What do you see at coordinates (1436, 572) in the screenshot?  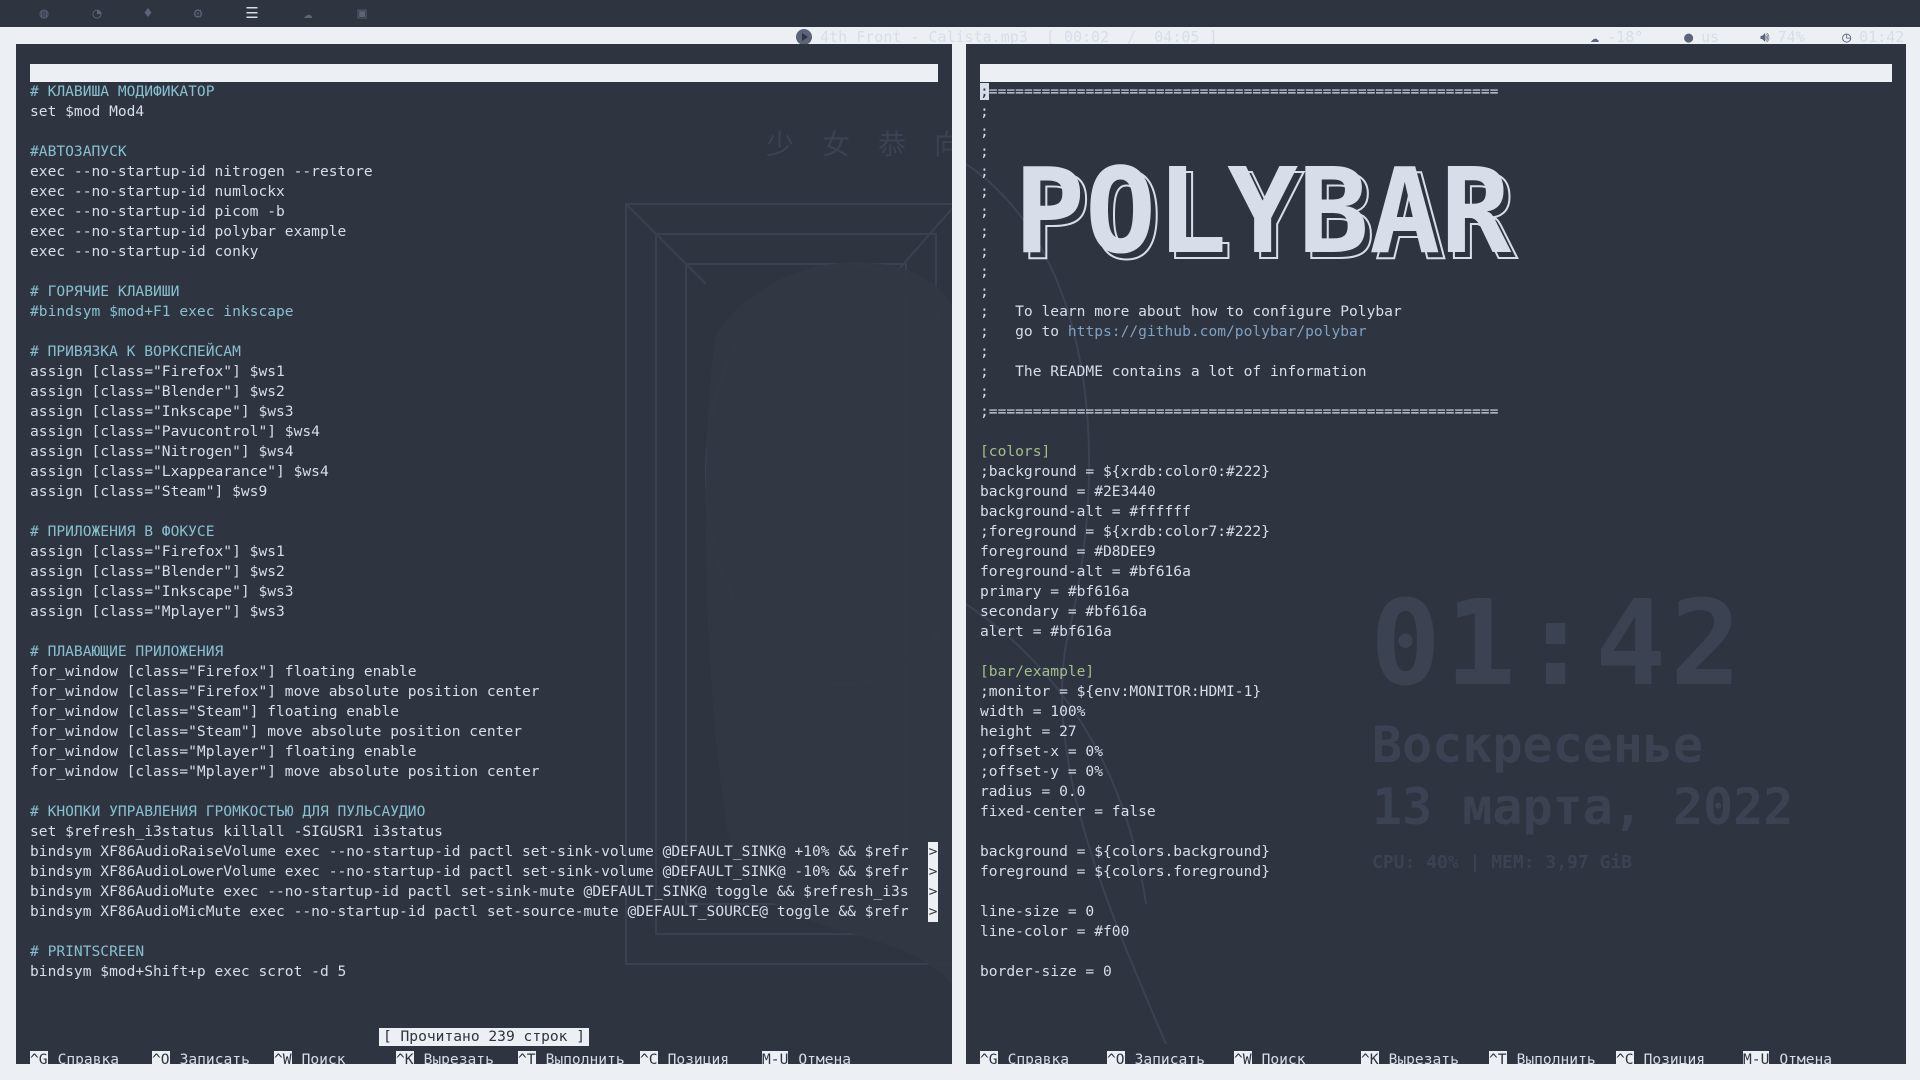 I see `code-line: foreground-alt = #bf616a` at bounding box center [1436, 572].